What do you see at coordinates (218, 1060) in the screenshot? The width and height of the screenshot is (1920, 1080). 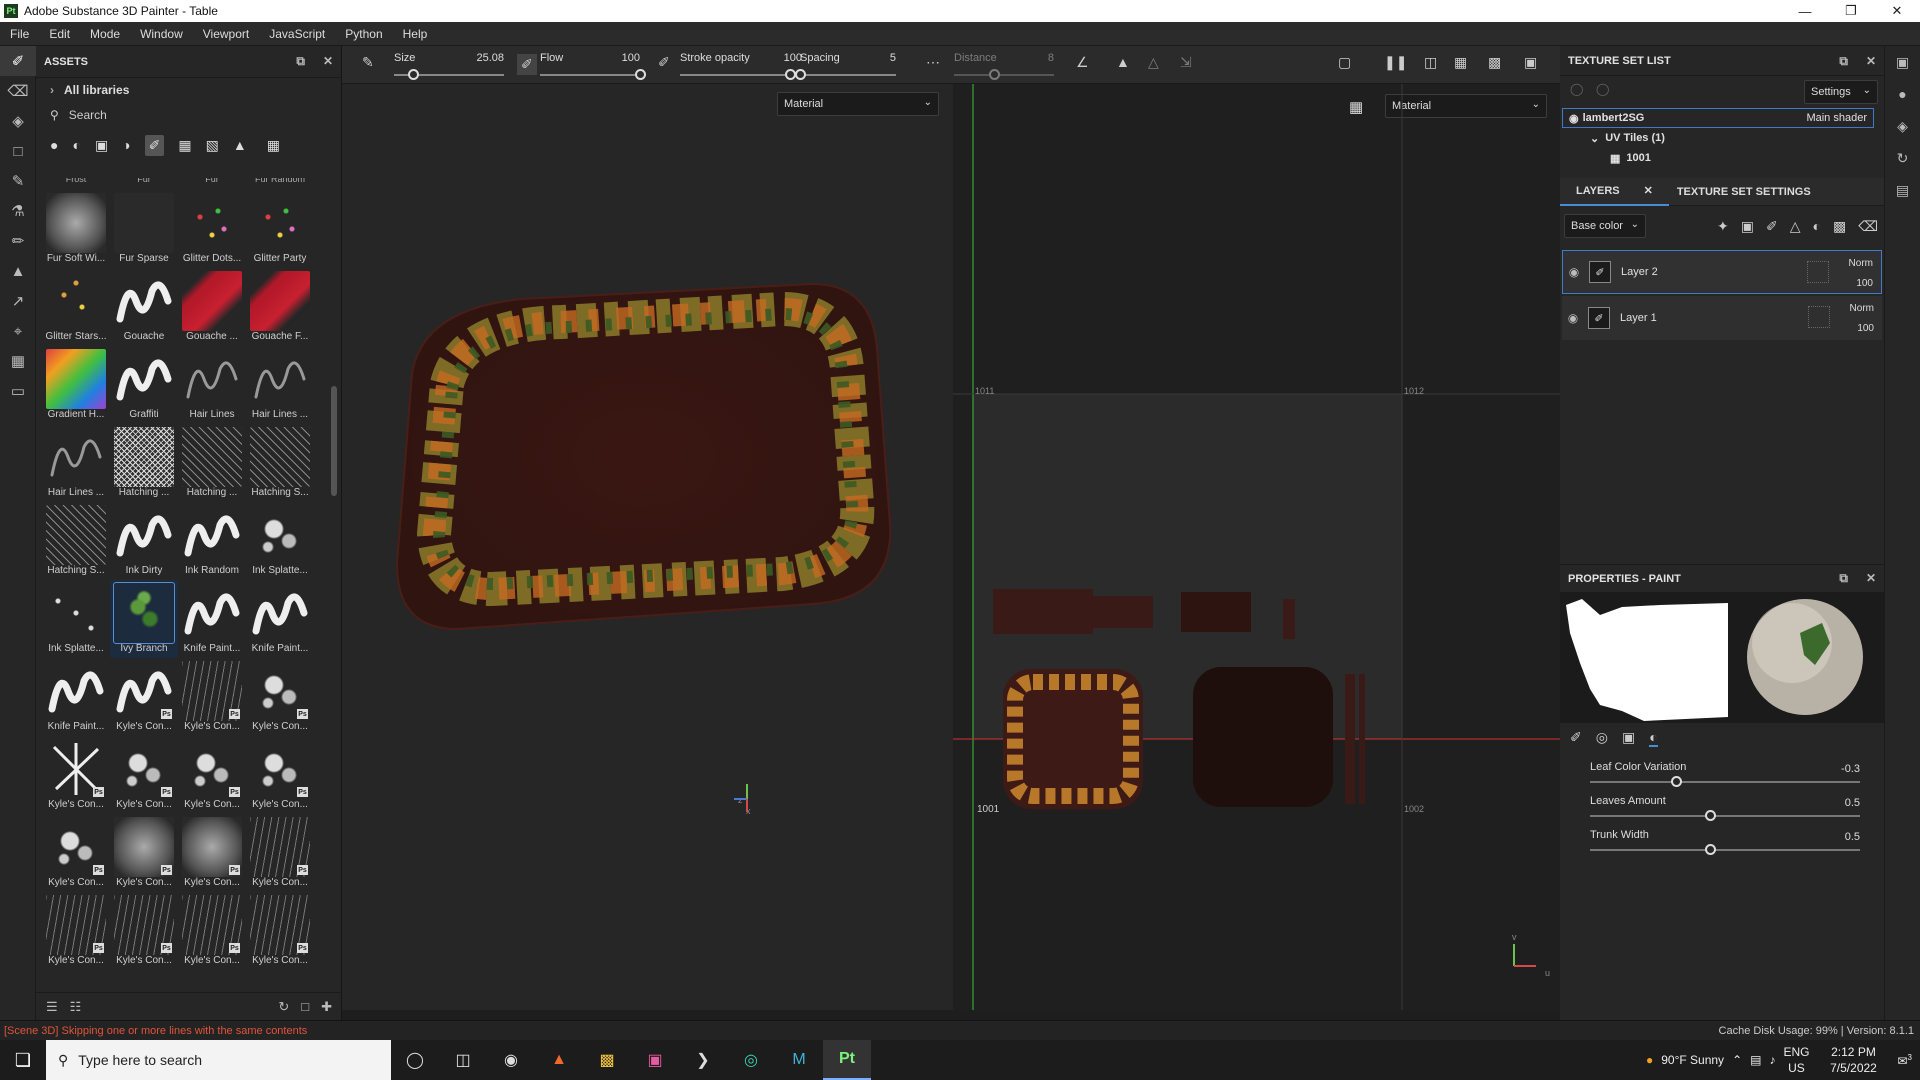 I see `taskbar-search: ⚲ Type here to search` at bounding box center [218, 1060].